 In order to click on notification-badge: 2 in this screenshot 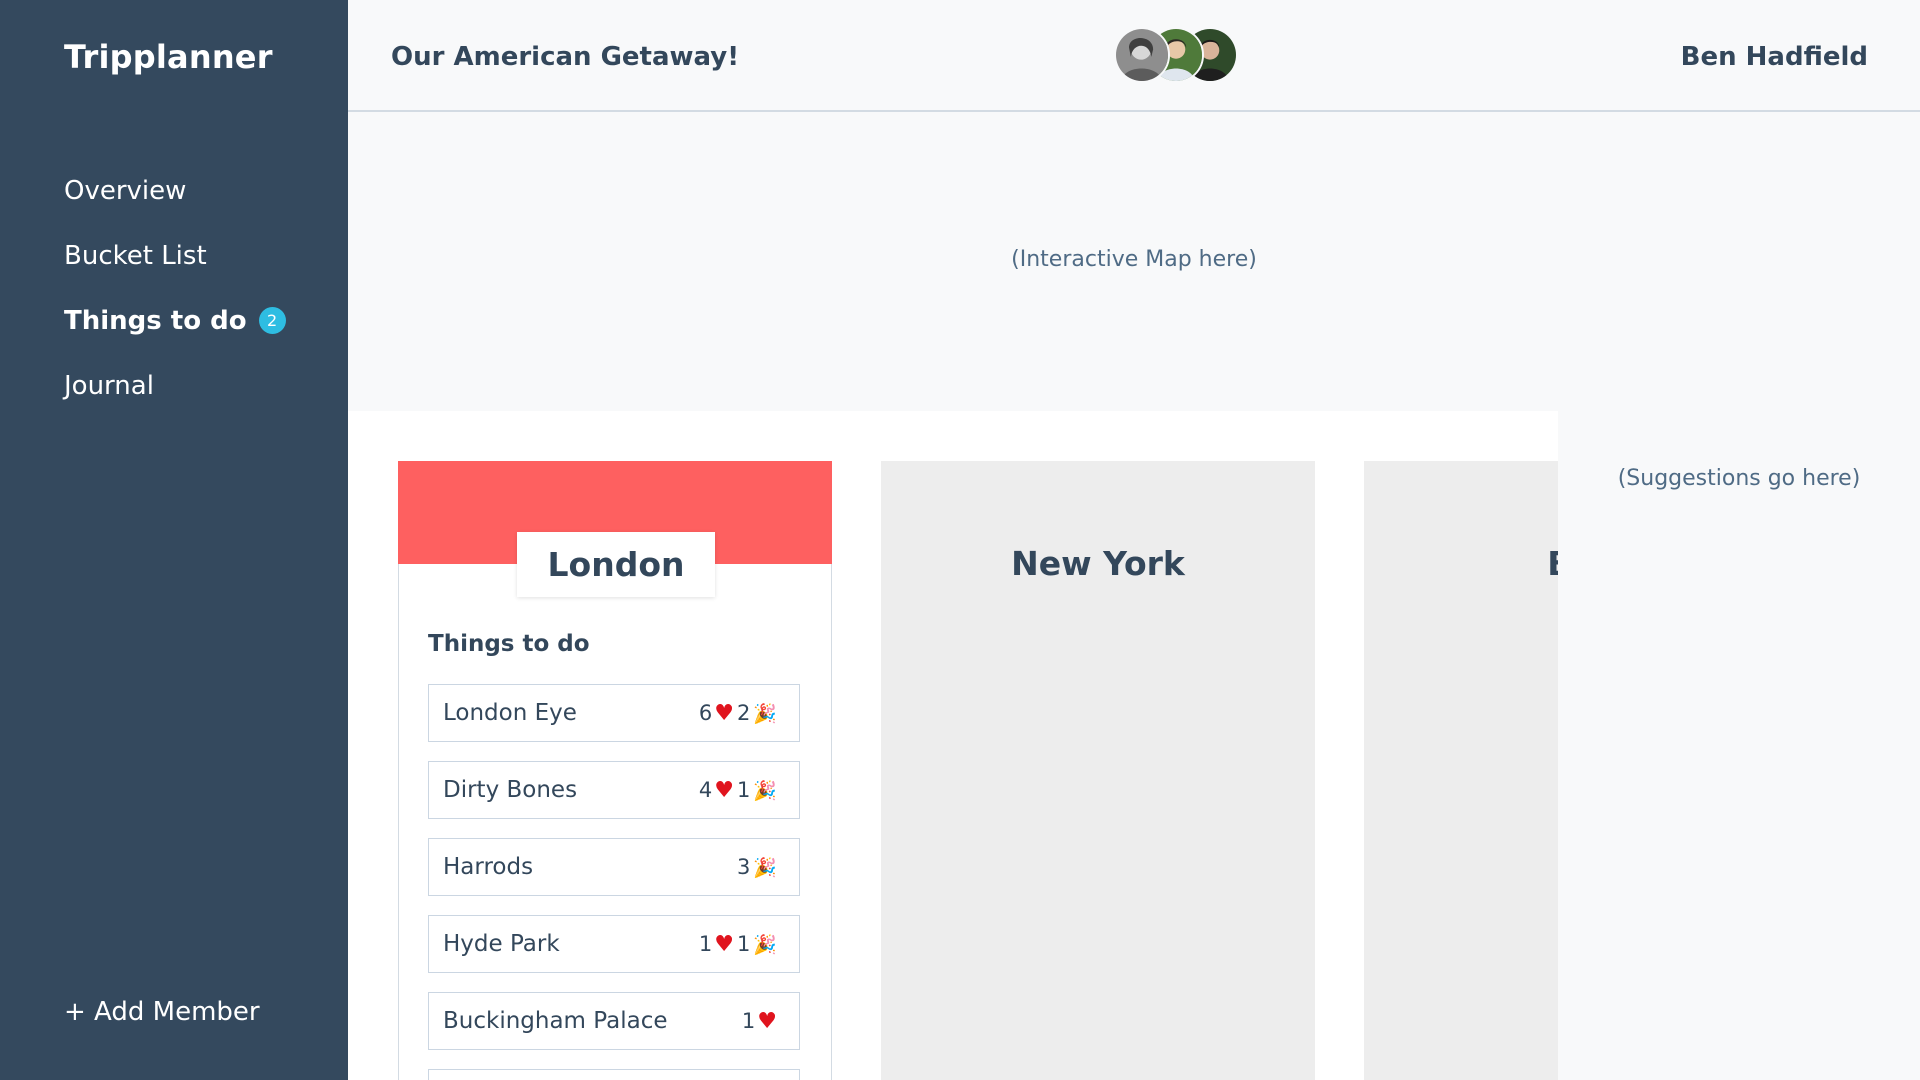, I will do `click(272, 320)`.